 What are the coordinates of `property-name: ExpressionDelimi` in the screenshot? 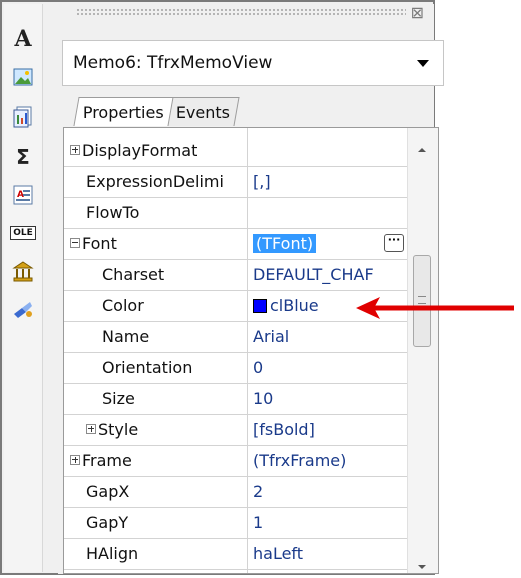 It's located at (155, 181).